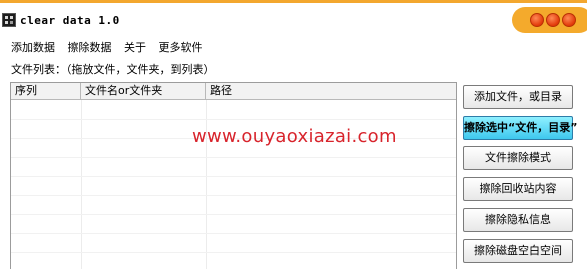 This screenshot has width=587, height=269. What do you see at coordinates (553, 20) in the screenshot?
I see `maximize-button` at bounding box center [553, 20].